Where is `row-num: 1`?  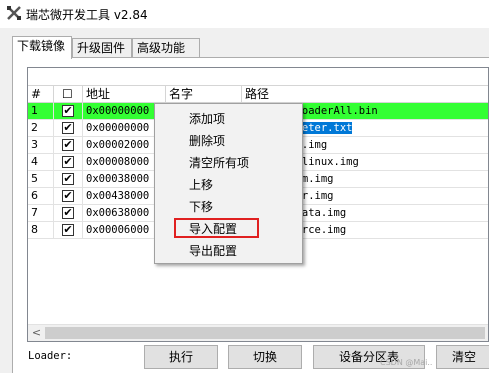
row-num: 1 is located at coordinates (41, 111).